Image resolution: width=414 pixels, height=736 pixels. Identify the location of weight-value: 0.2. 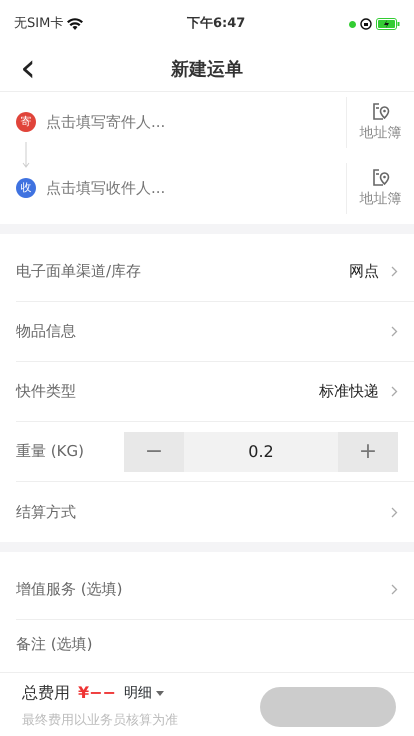
(261, 451).